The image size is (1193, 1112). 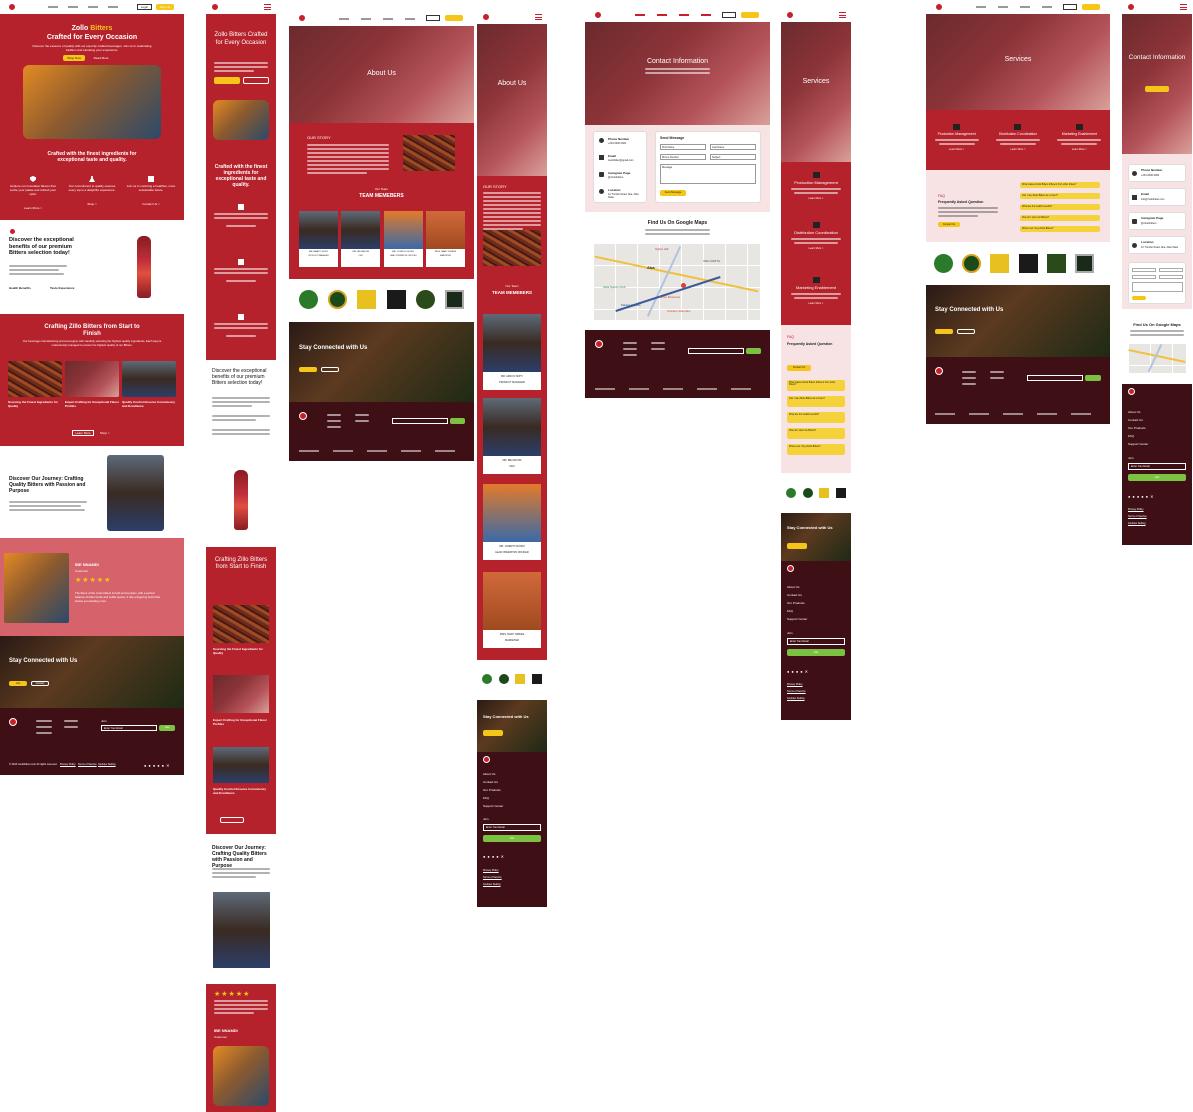 What do you see at coordinates (232, 820) in the screenshot?
I see `mobile-crafting-button` at bounding box center [232, 820].